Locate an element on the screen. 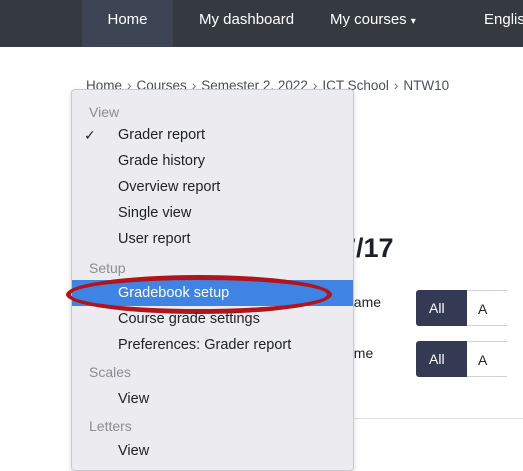  first-name-filter-group: All A is located at coordinates (461, 308).